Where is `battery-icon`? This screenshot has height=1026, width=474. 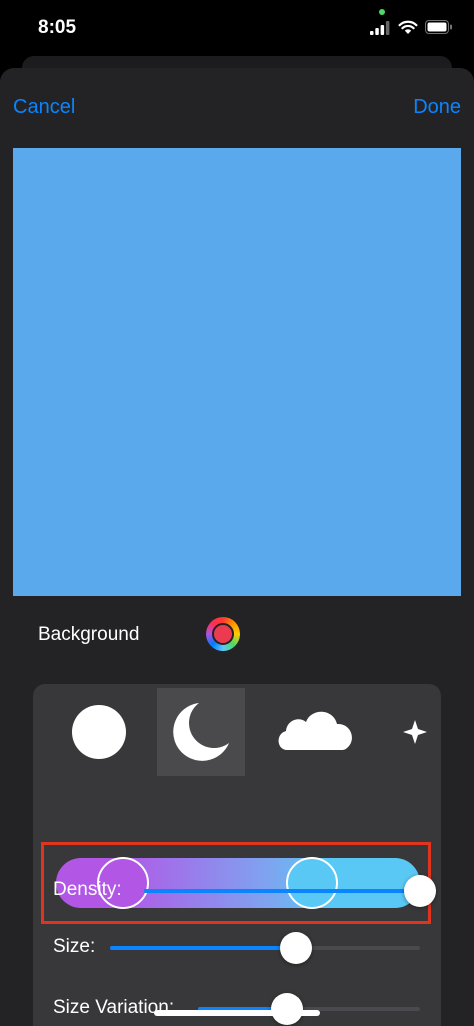
battery-icon is located at coordinates (438, 27).